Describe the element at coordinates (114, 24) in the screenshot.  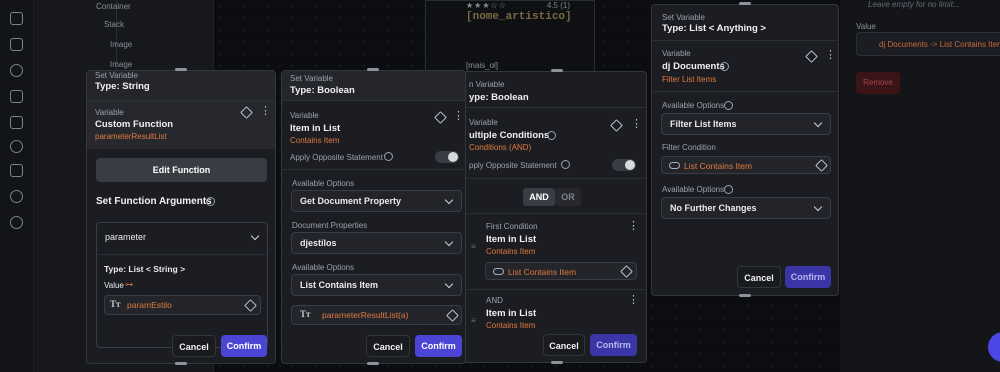
I see `tree-item-stack: Stack` at that location.